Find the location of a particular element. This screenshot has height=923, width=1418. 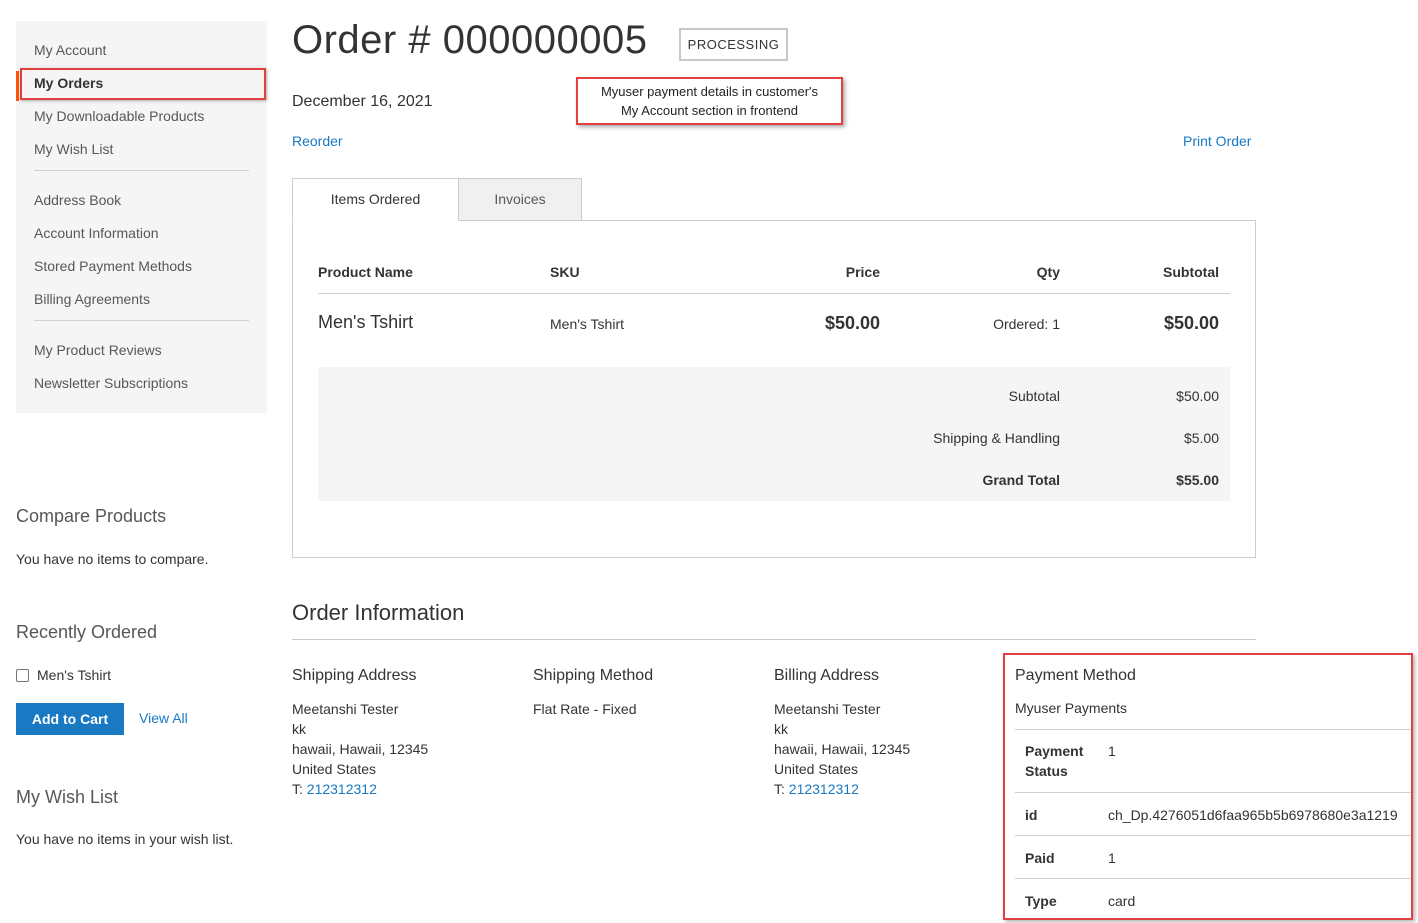

payment-id-key: id is located at coordinates (1031, 815).